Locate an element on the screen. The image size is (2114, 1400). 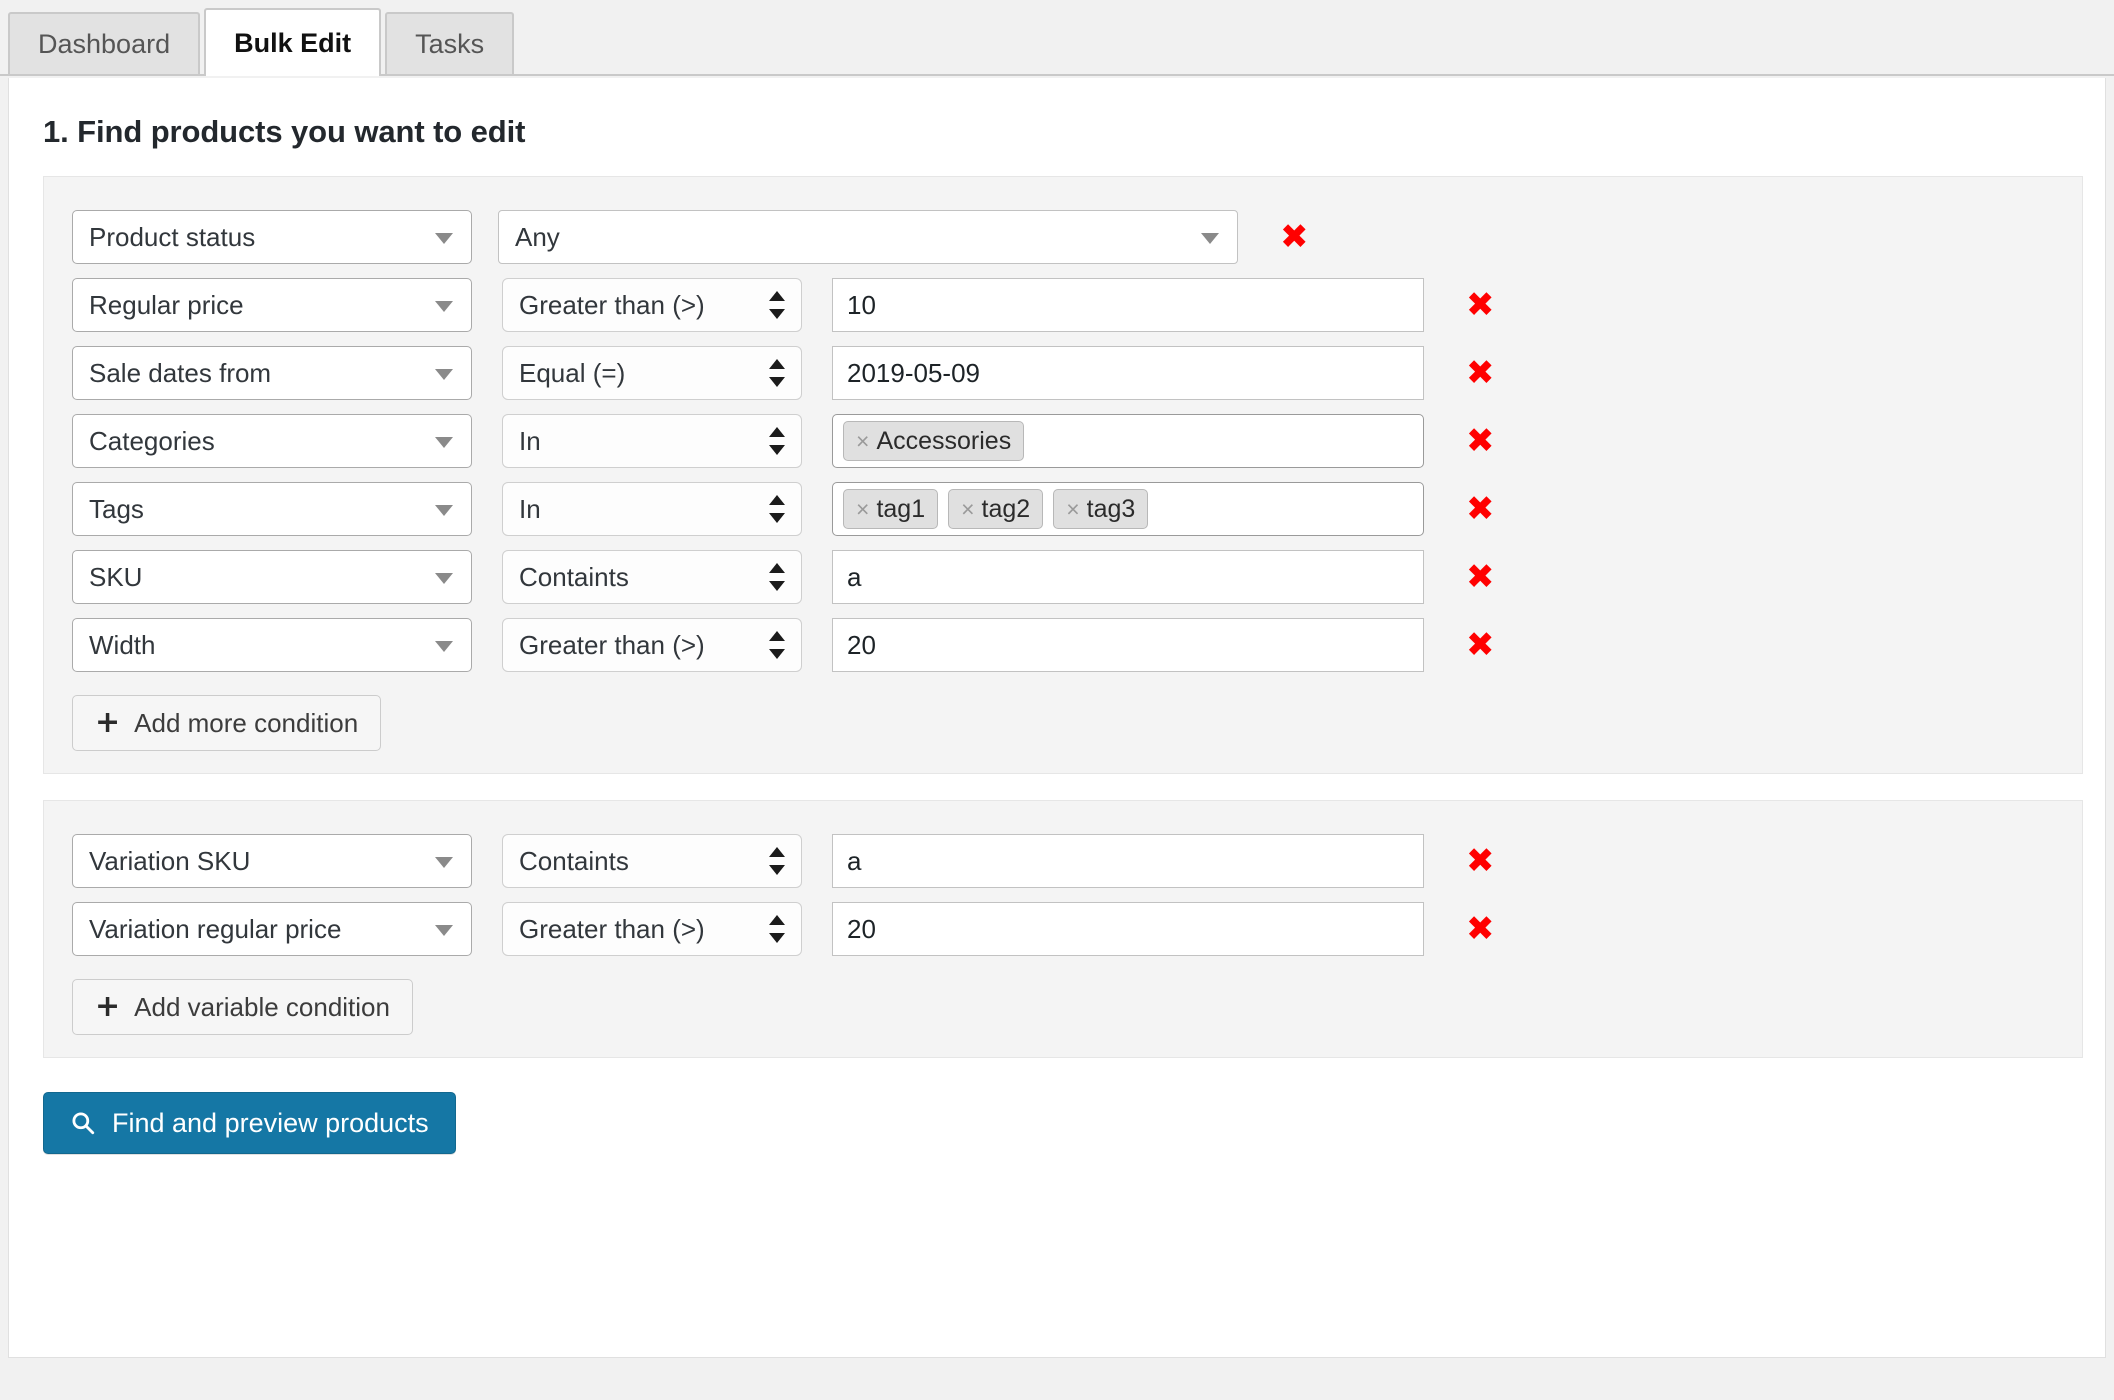
condition-operator-label: In is located at coordinates (530, 440).